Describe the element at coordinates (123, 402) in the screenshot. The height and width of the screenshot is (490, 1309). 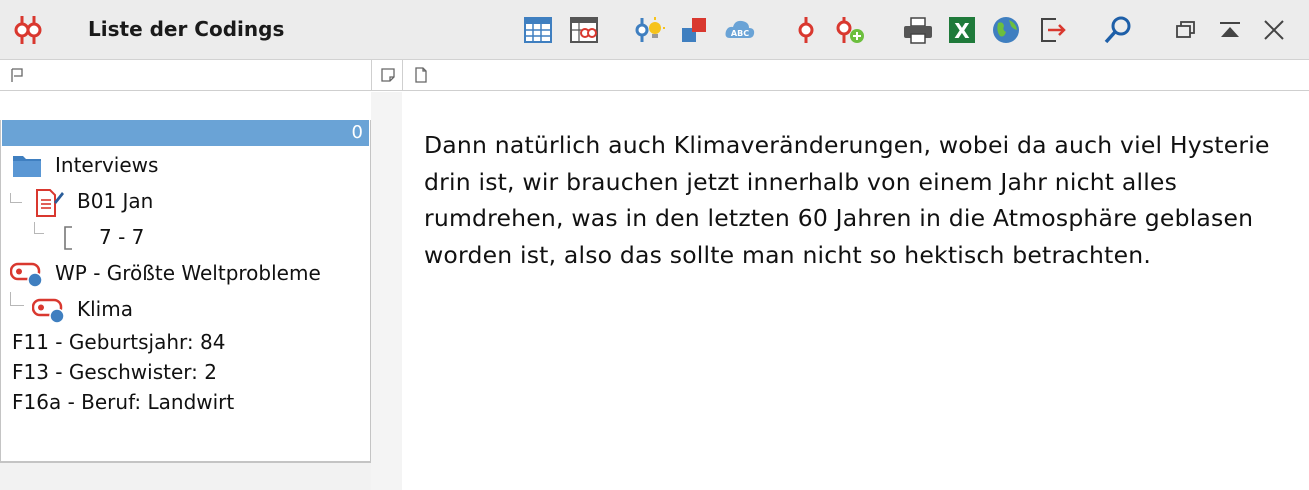
I see `attribute-beruf: F16a - Beruf: Landwirt` at that location.